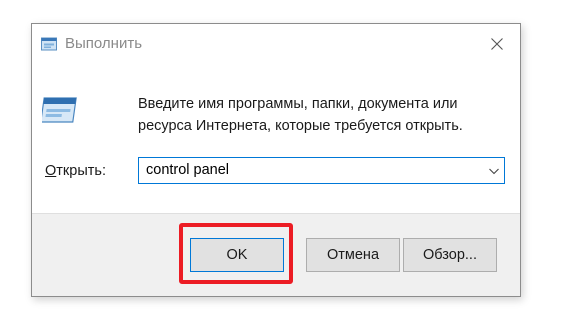 This screenshot has width=564, height=328. Describe the element at coordinates (321, 170) in the screenshot. I see `command-combobox: control panel` at that location.